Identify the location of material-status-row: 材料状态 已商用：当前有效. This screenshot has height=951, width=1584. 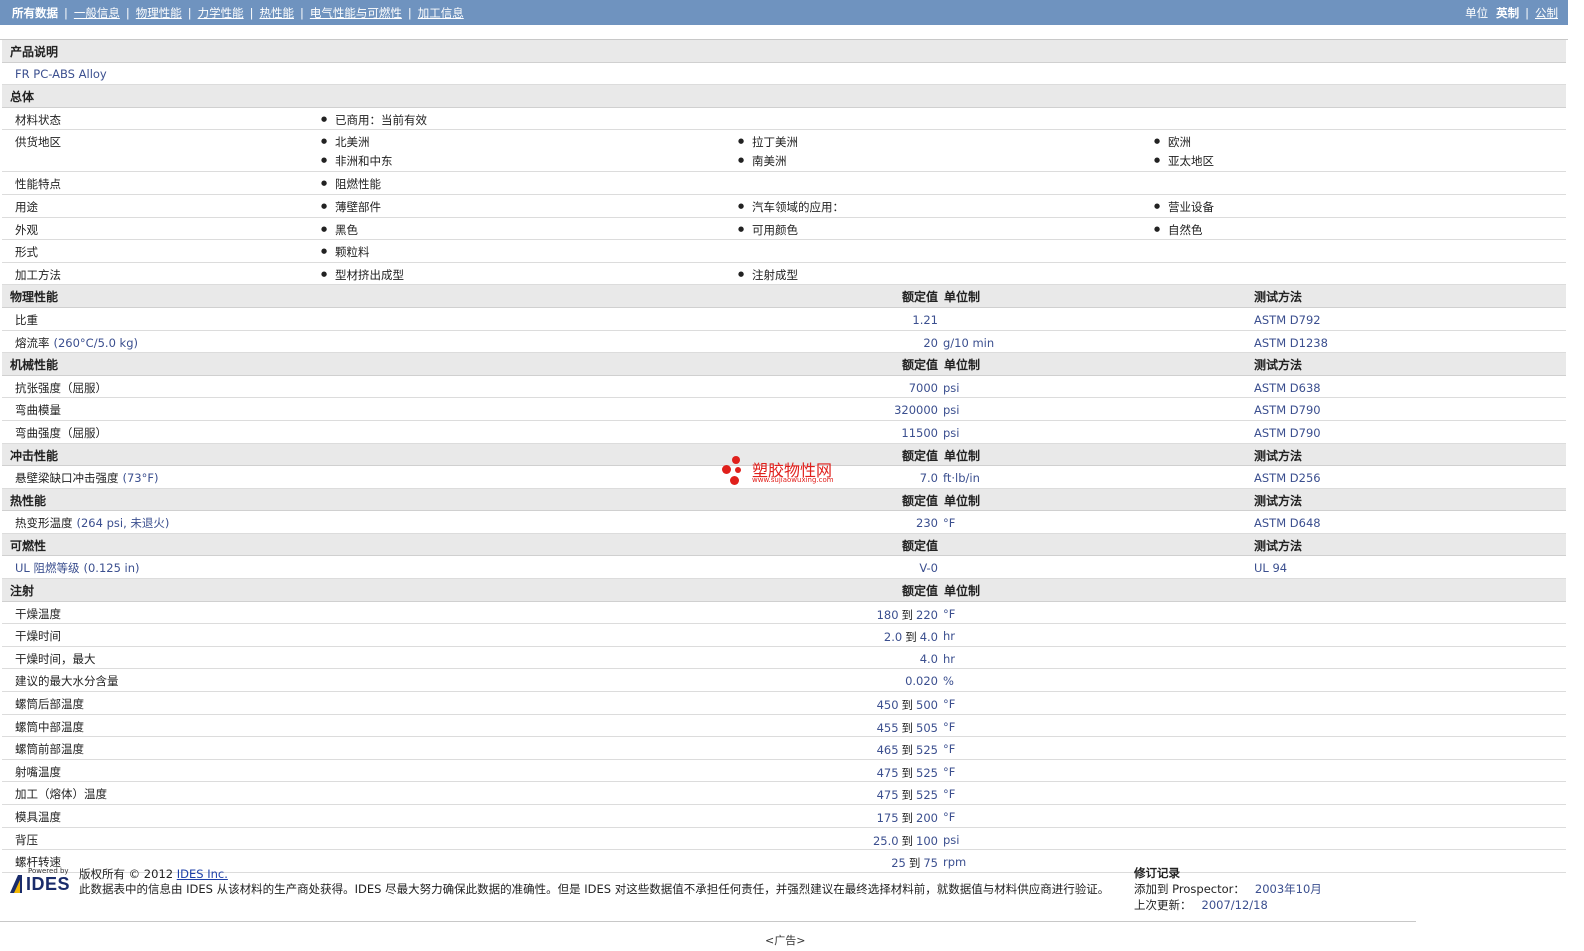
(784, 119).